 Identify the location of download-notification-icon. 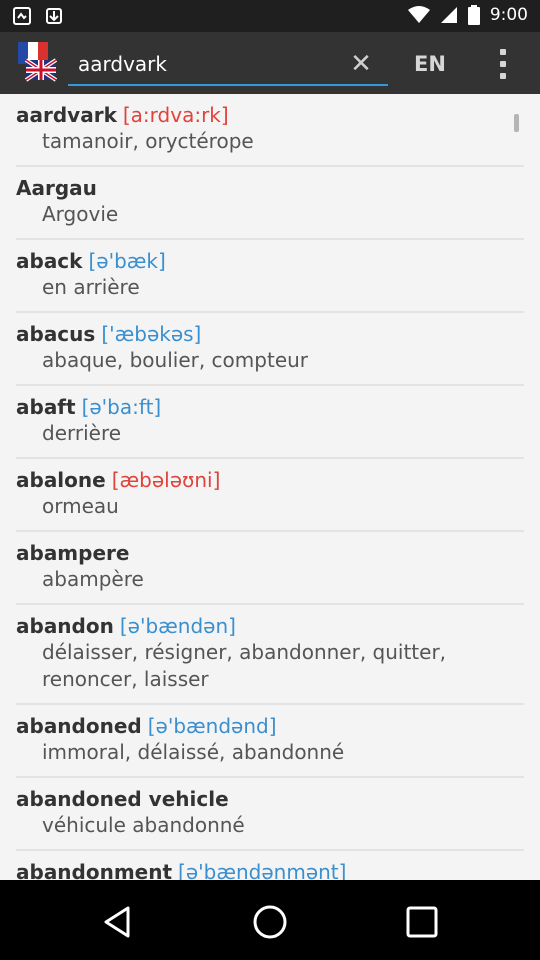
(54, 16).